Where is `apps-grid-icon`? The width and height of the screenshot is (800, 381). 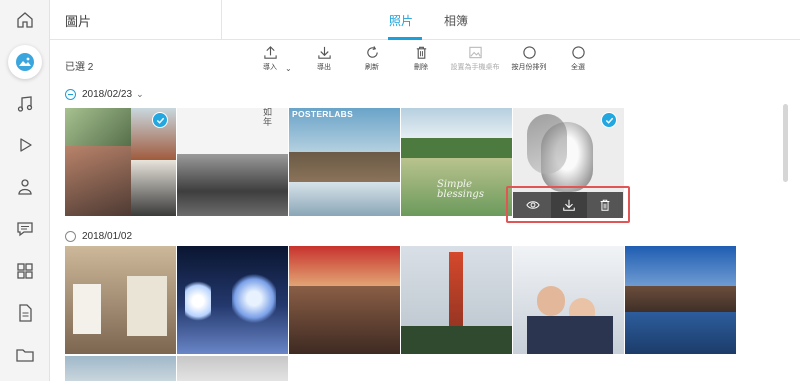 apps-grid-icon is located at coordinates (25, 271).